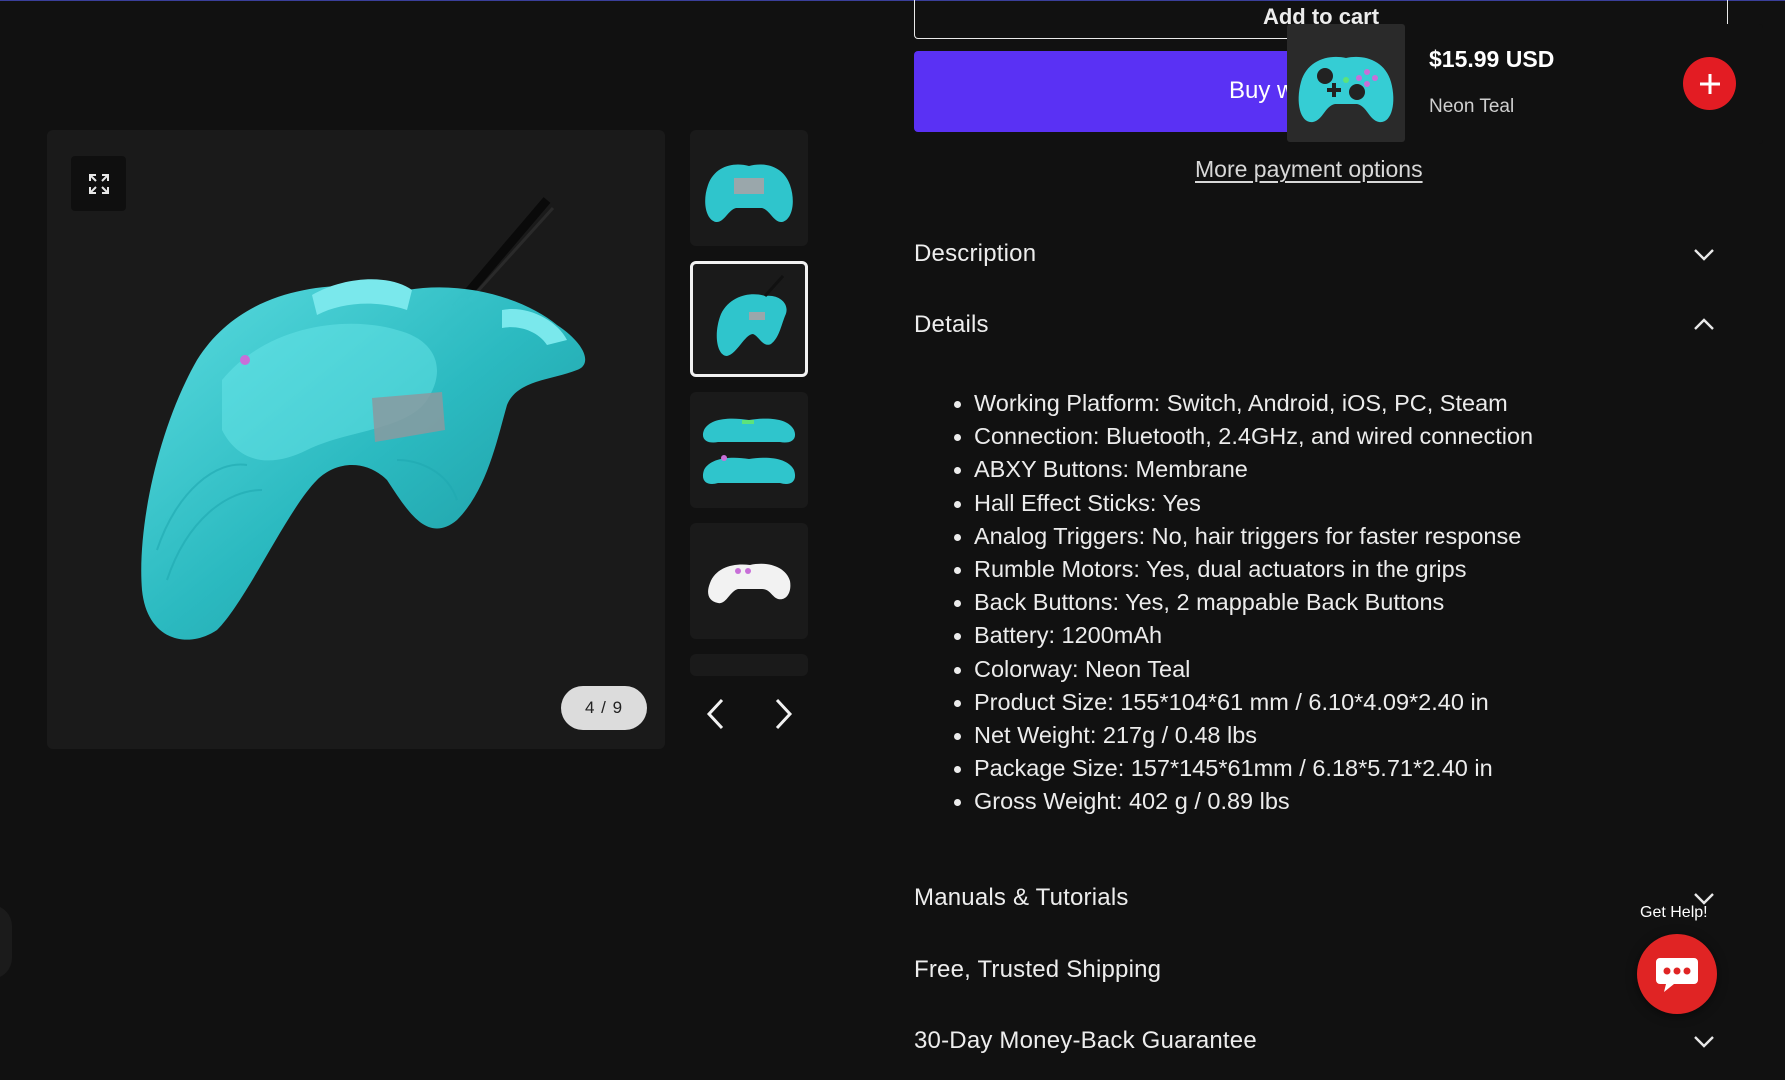 The width and height of the screenshot is (1785, 1080). What do you see at coordinates (1241, 635) in the screenshot?
I see `list-item: Battery: 1200mAh` at bounding box center [1241, 635].